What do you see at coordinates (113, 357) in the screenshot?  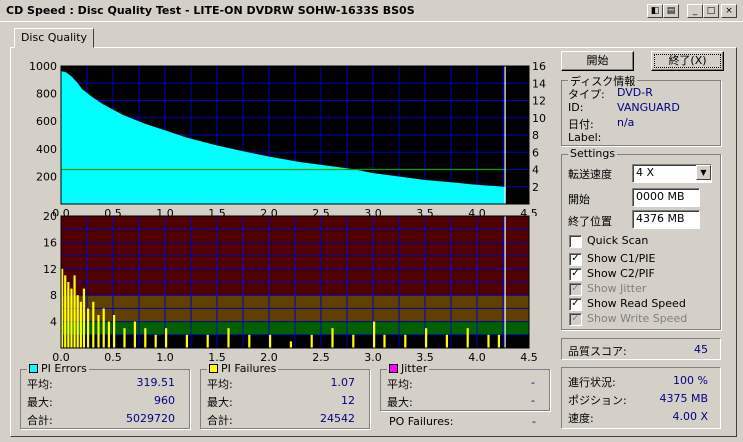 I see `x-tick-label: 0.5` at bounding box center [113, 357].